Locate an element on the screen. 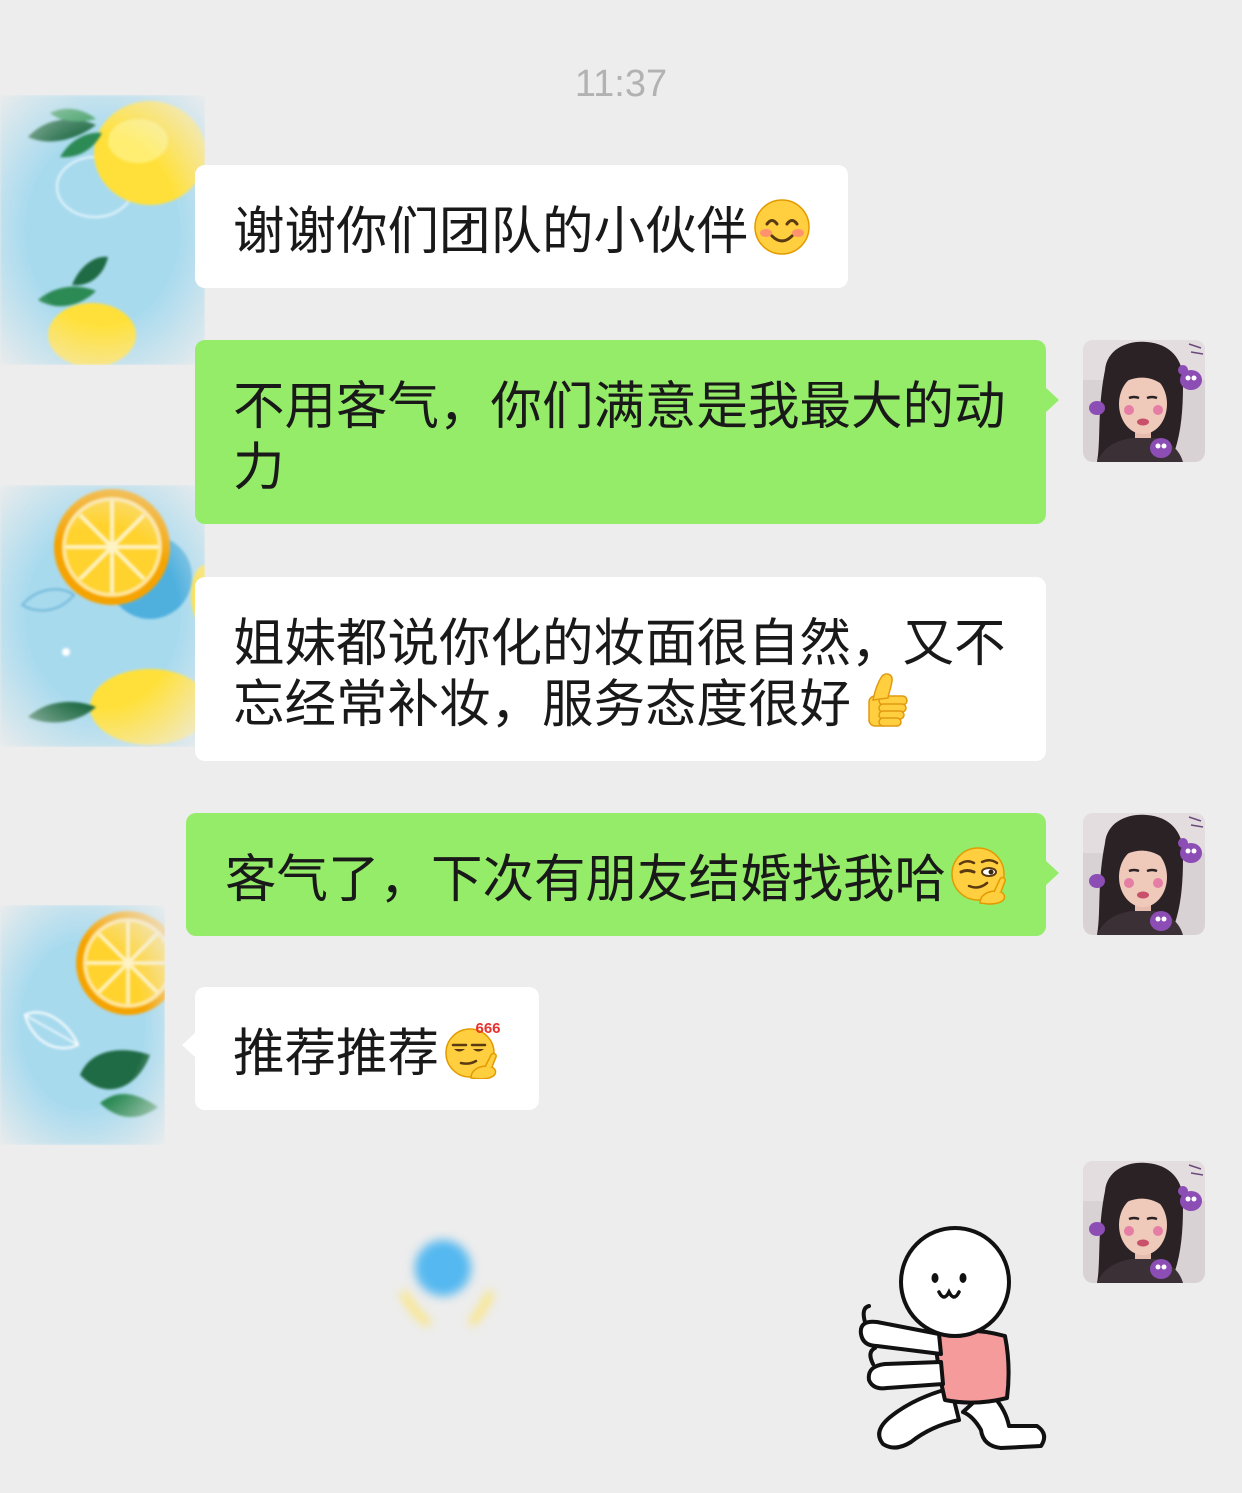  message-text: 忘经常补妆，服务态度很好 is located at coordinates (542, 704).